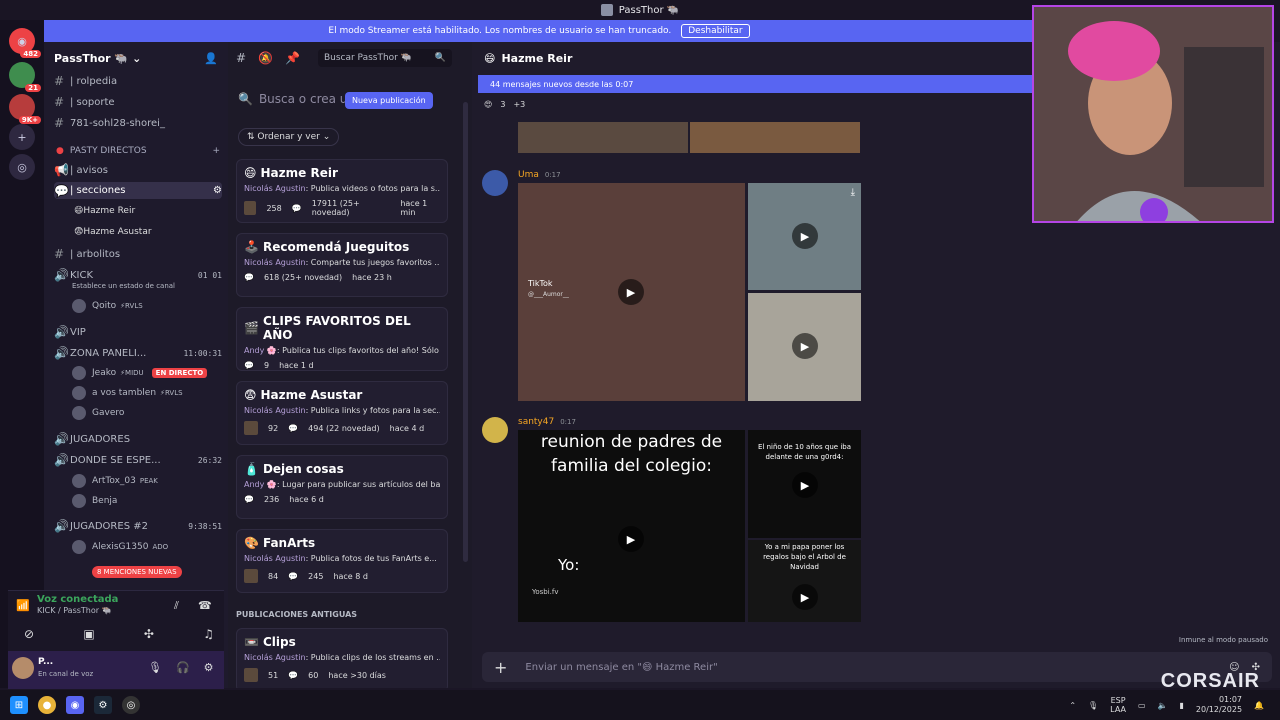 The width and height of the screenshot is (1280, 720). I want to click on pin-icon: 📌, so click(292, 58).